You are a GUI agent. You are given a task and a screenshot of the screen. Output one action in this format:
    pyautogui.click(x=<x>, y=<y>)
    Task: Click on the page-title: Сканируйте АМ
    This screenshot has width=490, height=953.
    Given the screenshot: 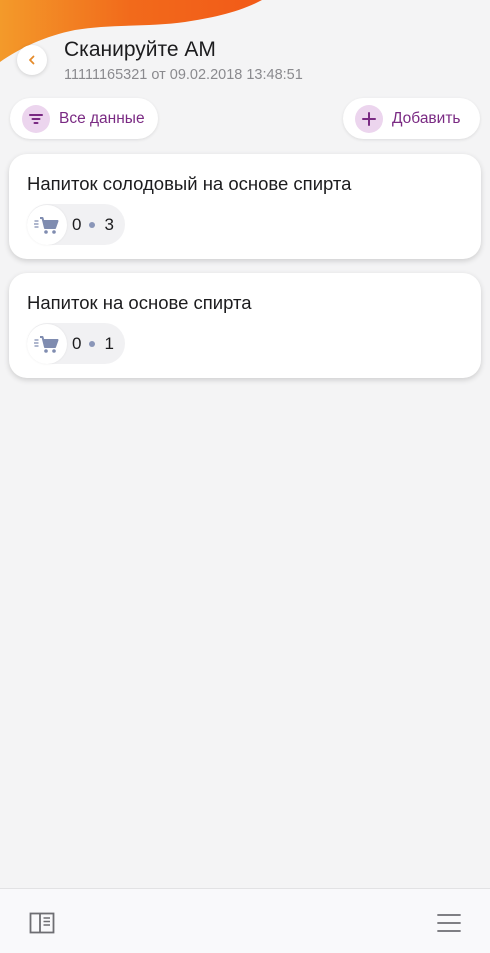 What is the action you would take?
    pyautogui.click(x=140, y=49)
    